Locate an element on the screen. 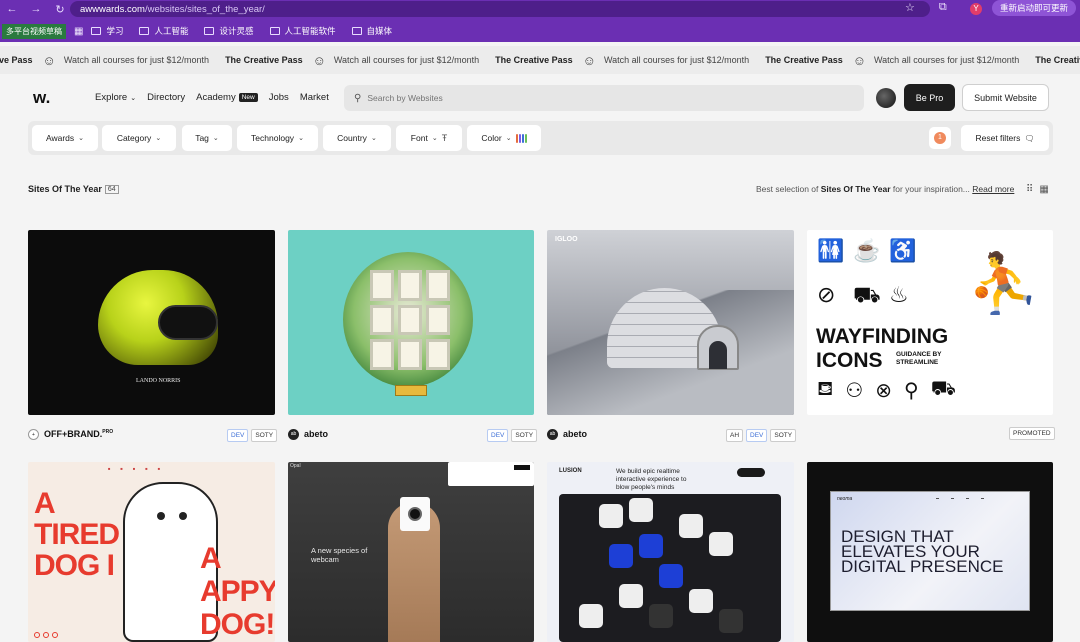 The width and height of the screenshot is (1080, 642). site-card-thumbnail: LANDO NORRIS is located at coordinates (151, 322).